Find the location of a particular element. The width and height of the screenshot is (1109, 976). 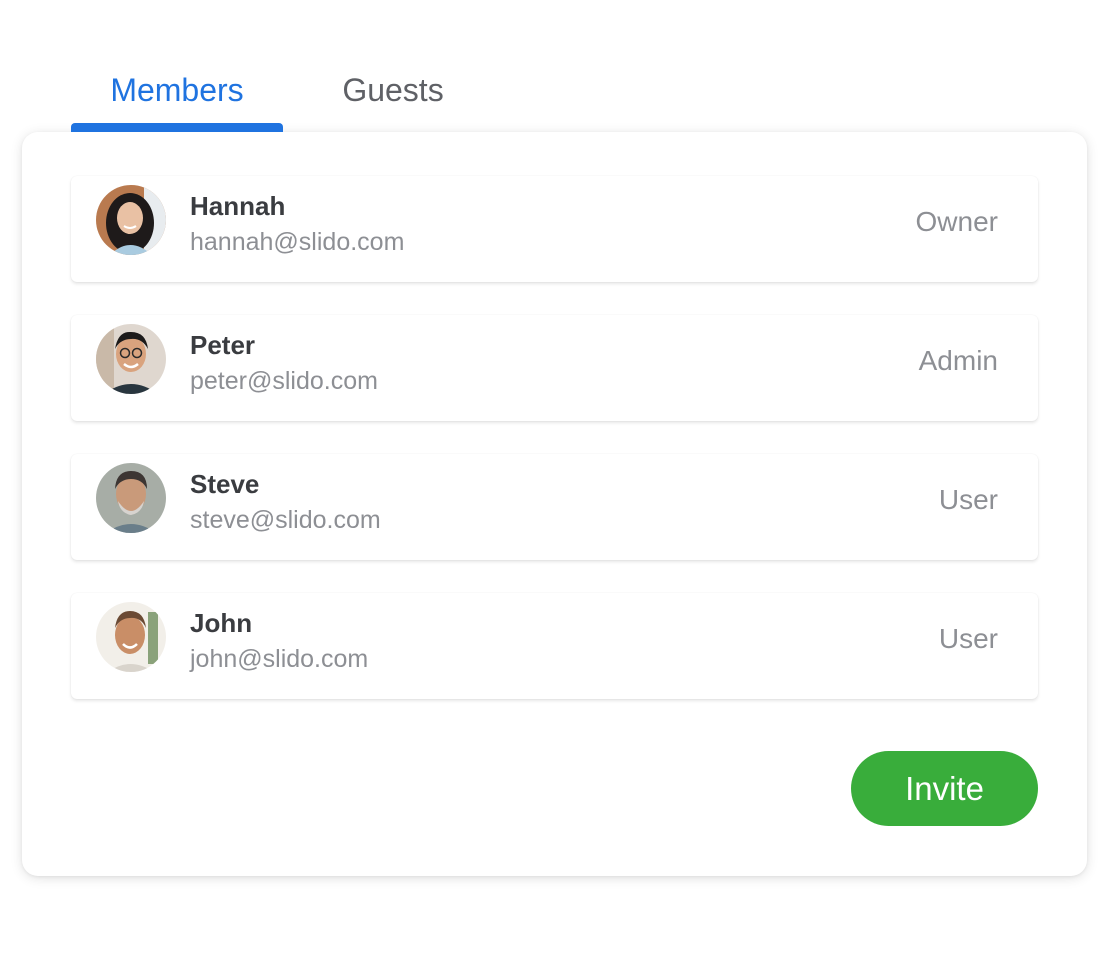

member-role: Admin is located at coordinates (958, 360).